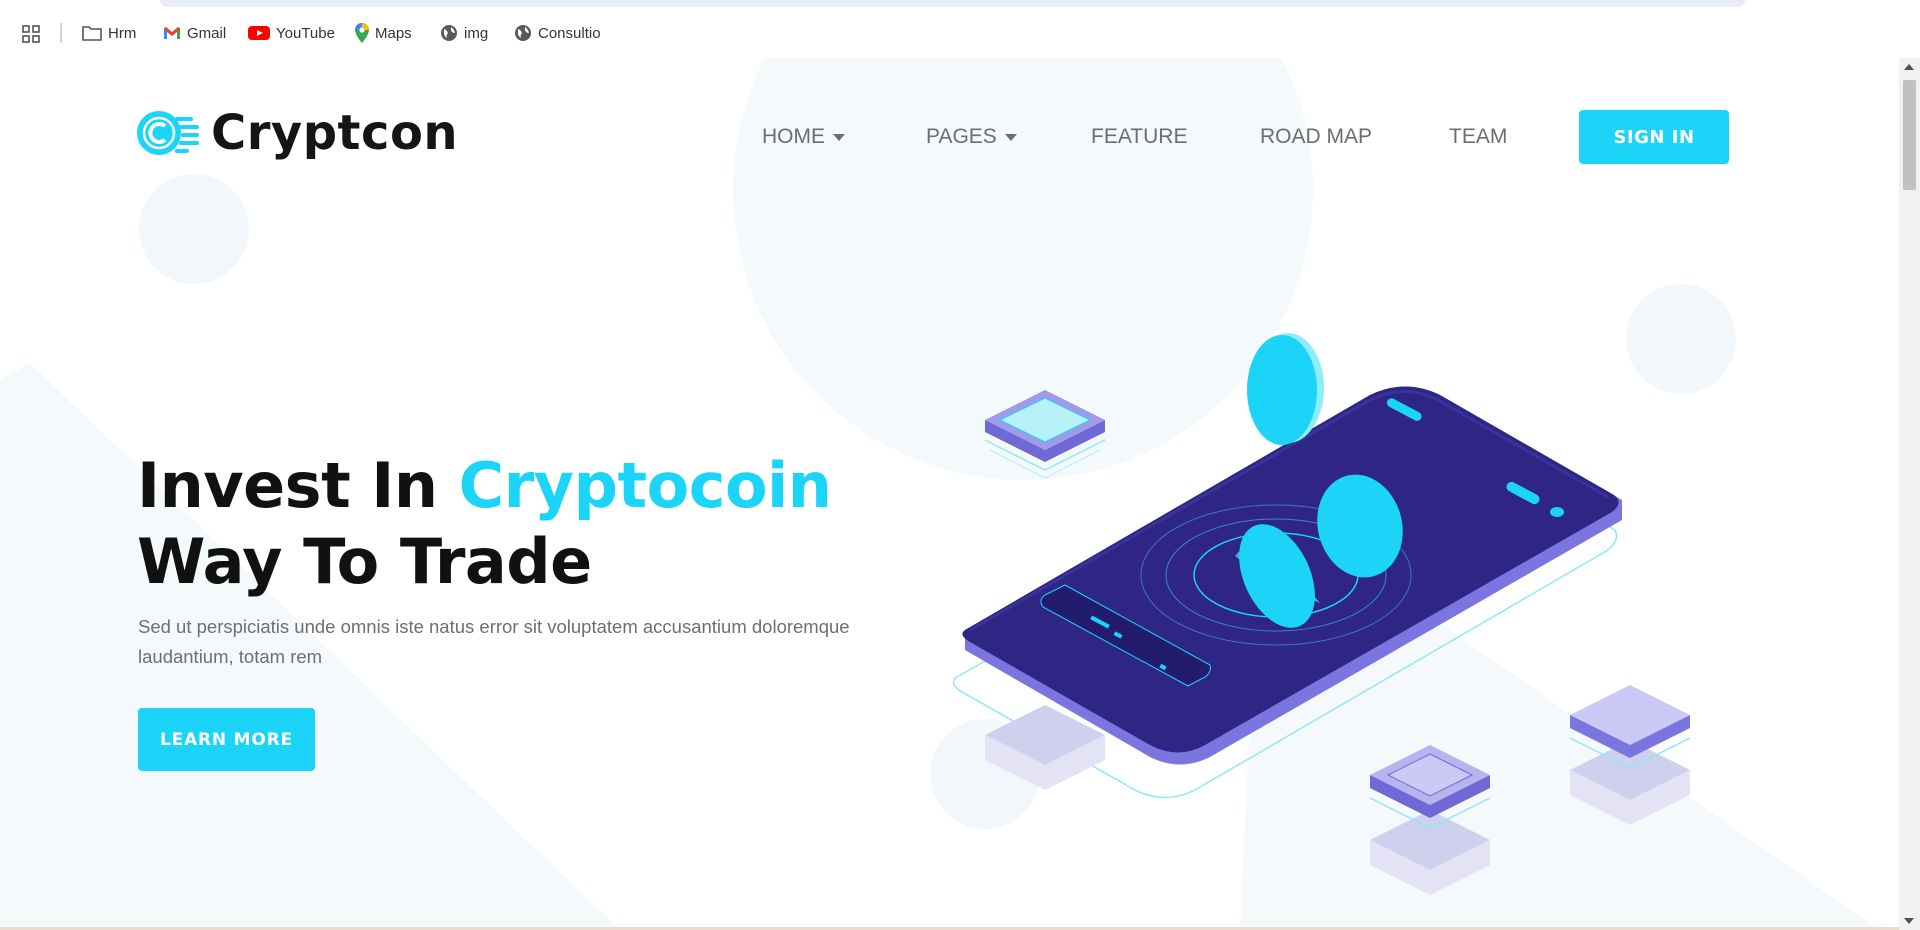 This screenshot has height=930, width=1920. Describe the element at coordinates (305, 33) in the screenshot. I see `bookmark-label: YouTube` at that location.